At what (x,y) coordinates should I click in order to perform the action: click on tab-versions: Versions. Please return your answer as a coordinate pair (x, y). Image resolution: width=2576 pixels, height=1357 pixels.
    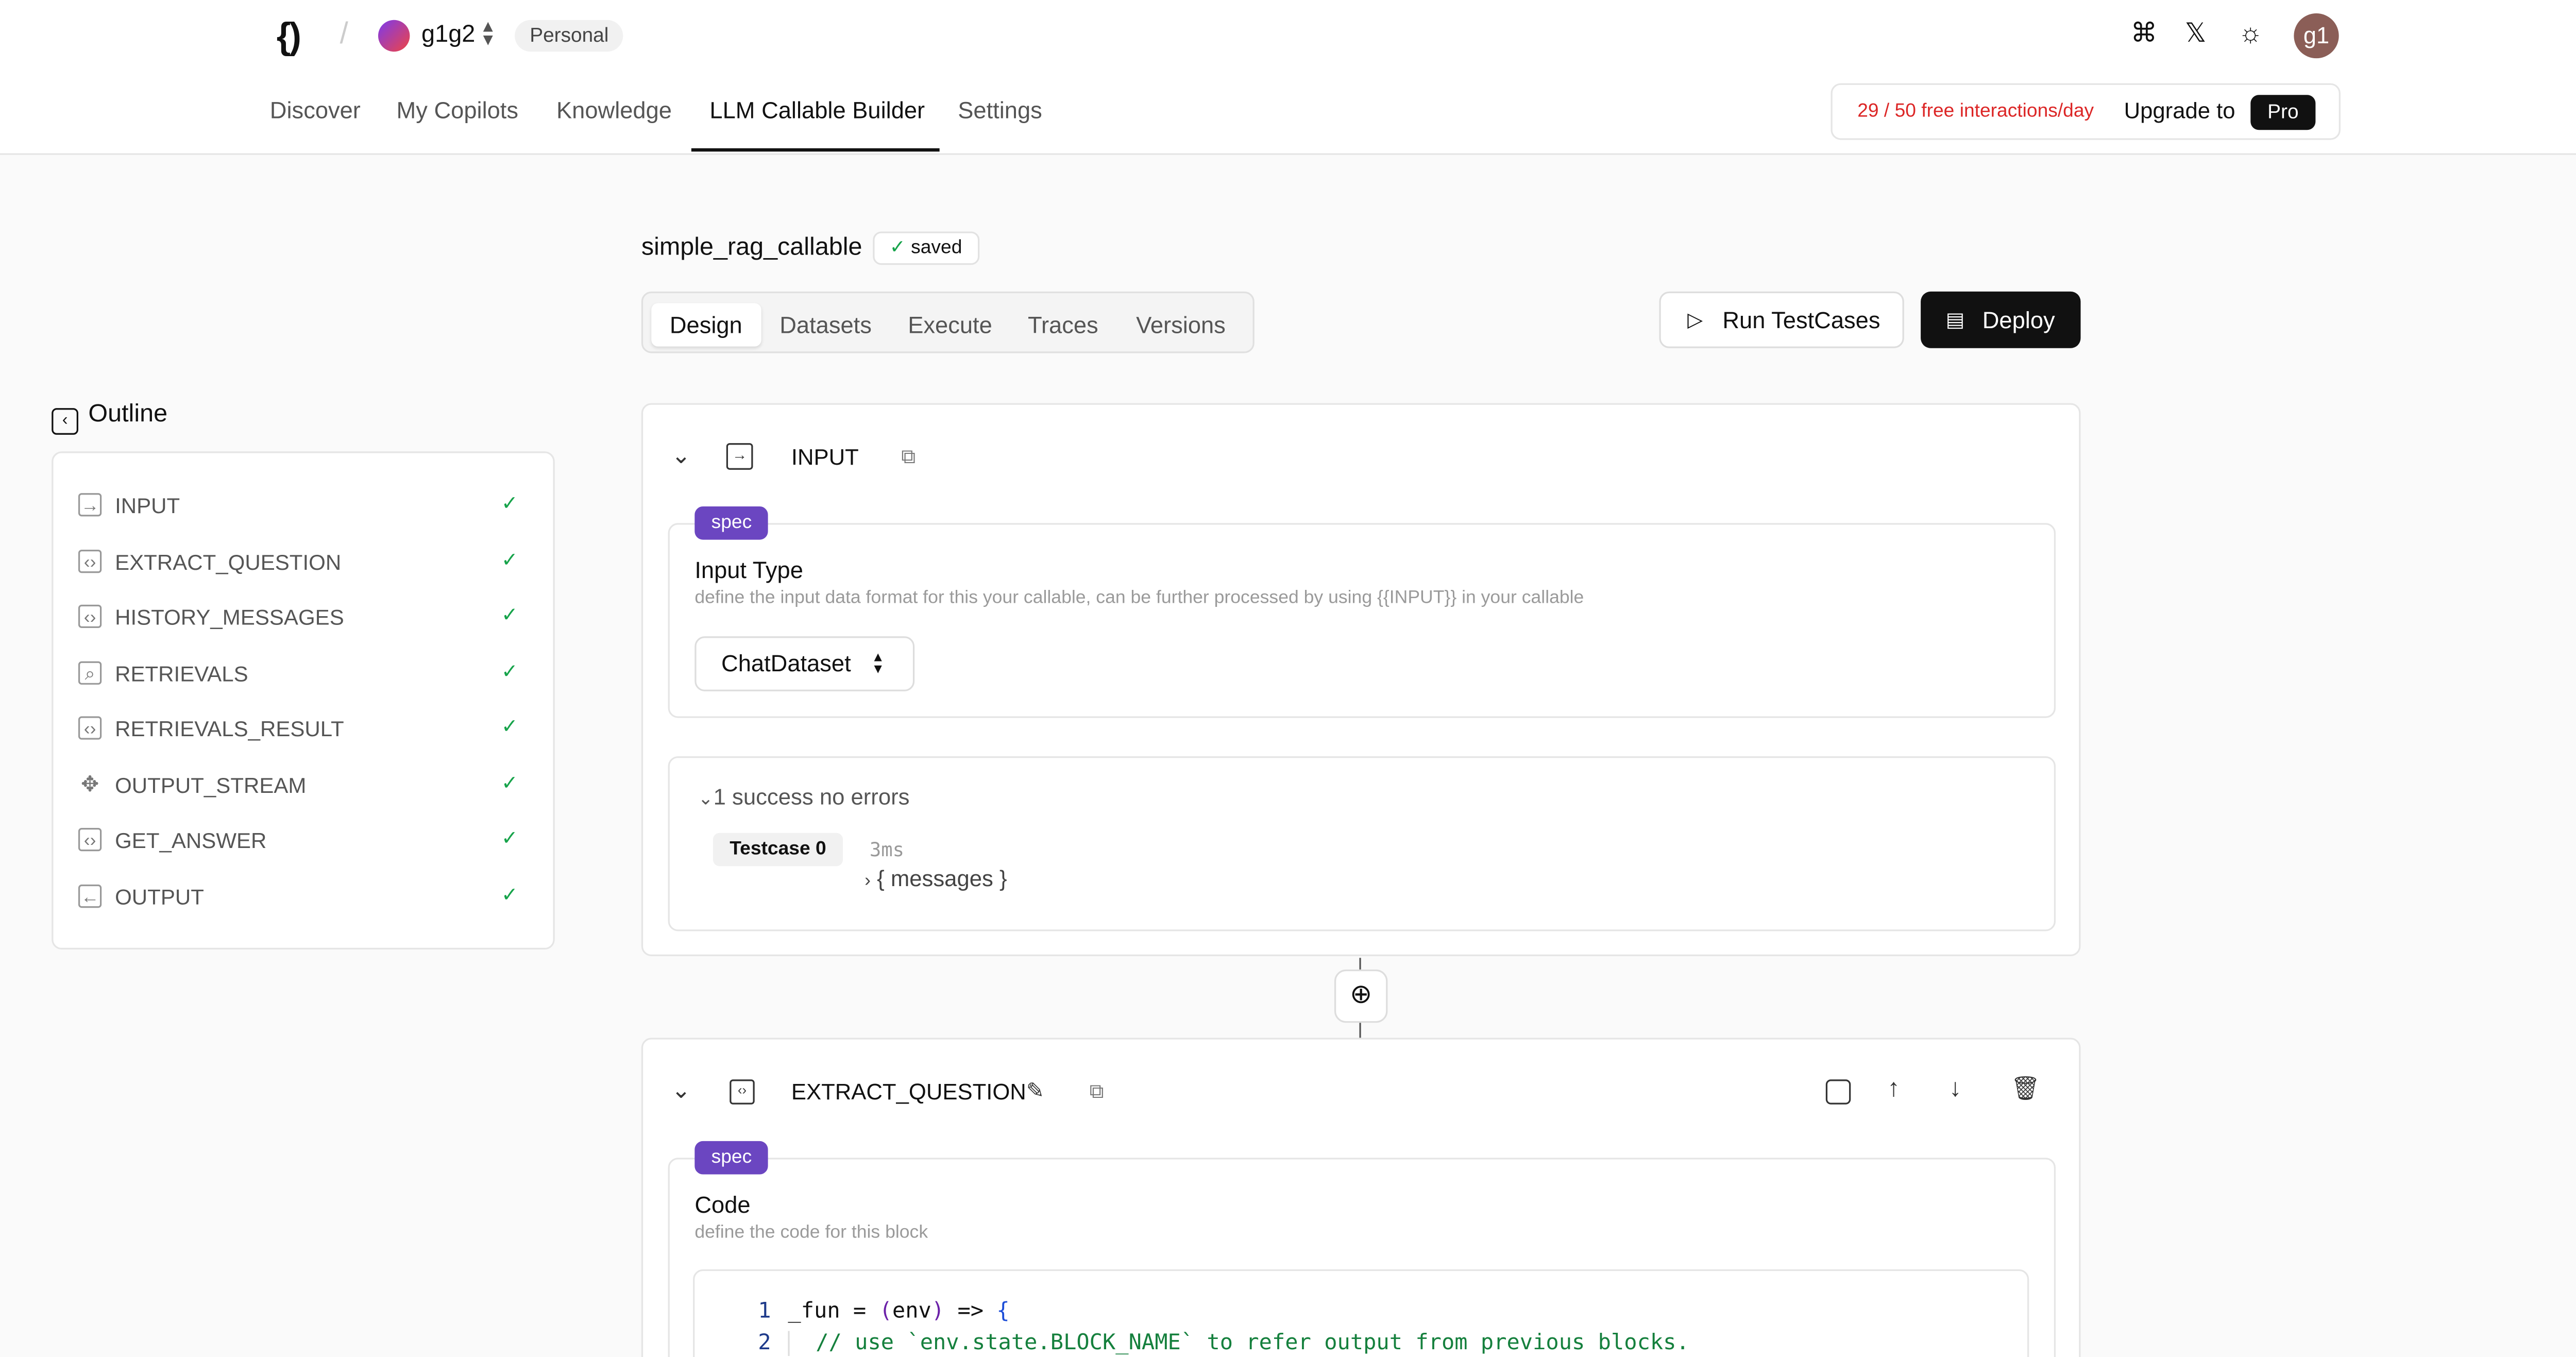
    Looking at the image, I should click on (1181, 324).